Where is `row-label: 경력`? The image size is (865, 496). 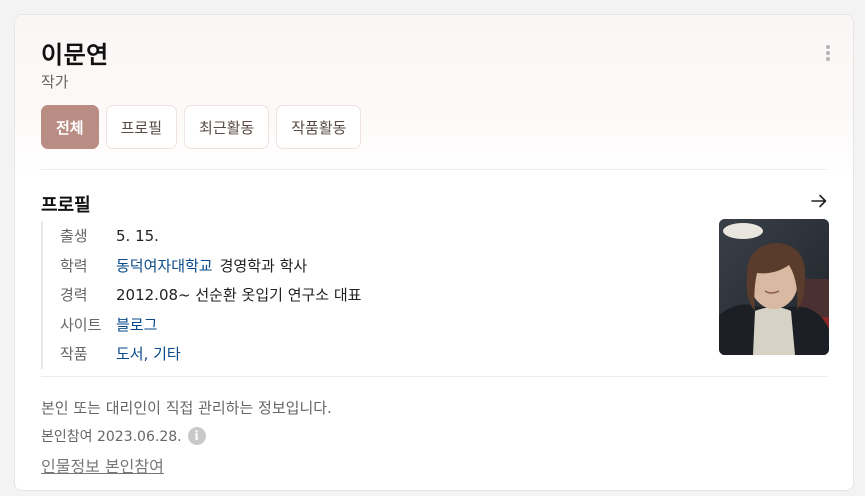 row-label: 경력 is located at coordinates (74, 295).